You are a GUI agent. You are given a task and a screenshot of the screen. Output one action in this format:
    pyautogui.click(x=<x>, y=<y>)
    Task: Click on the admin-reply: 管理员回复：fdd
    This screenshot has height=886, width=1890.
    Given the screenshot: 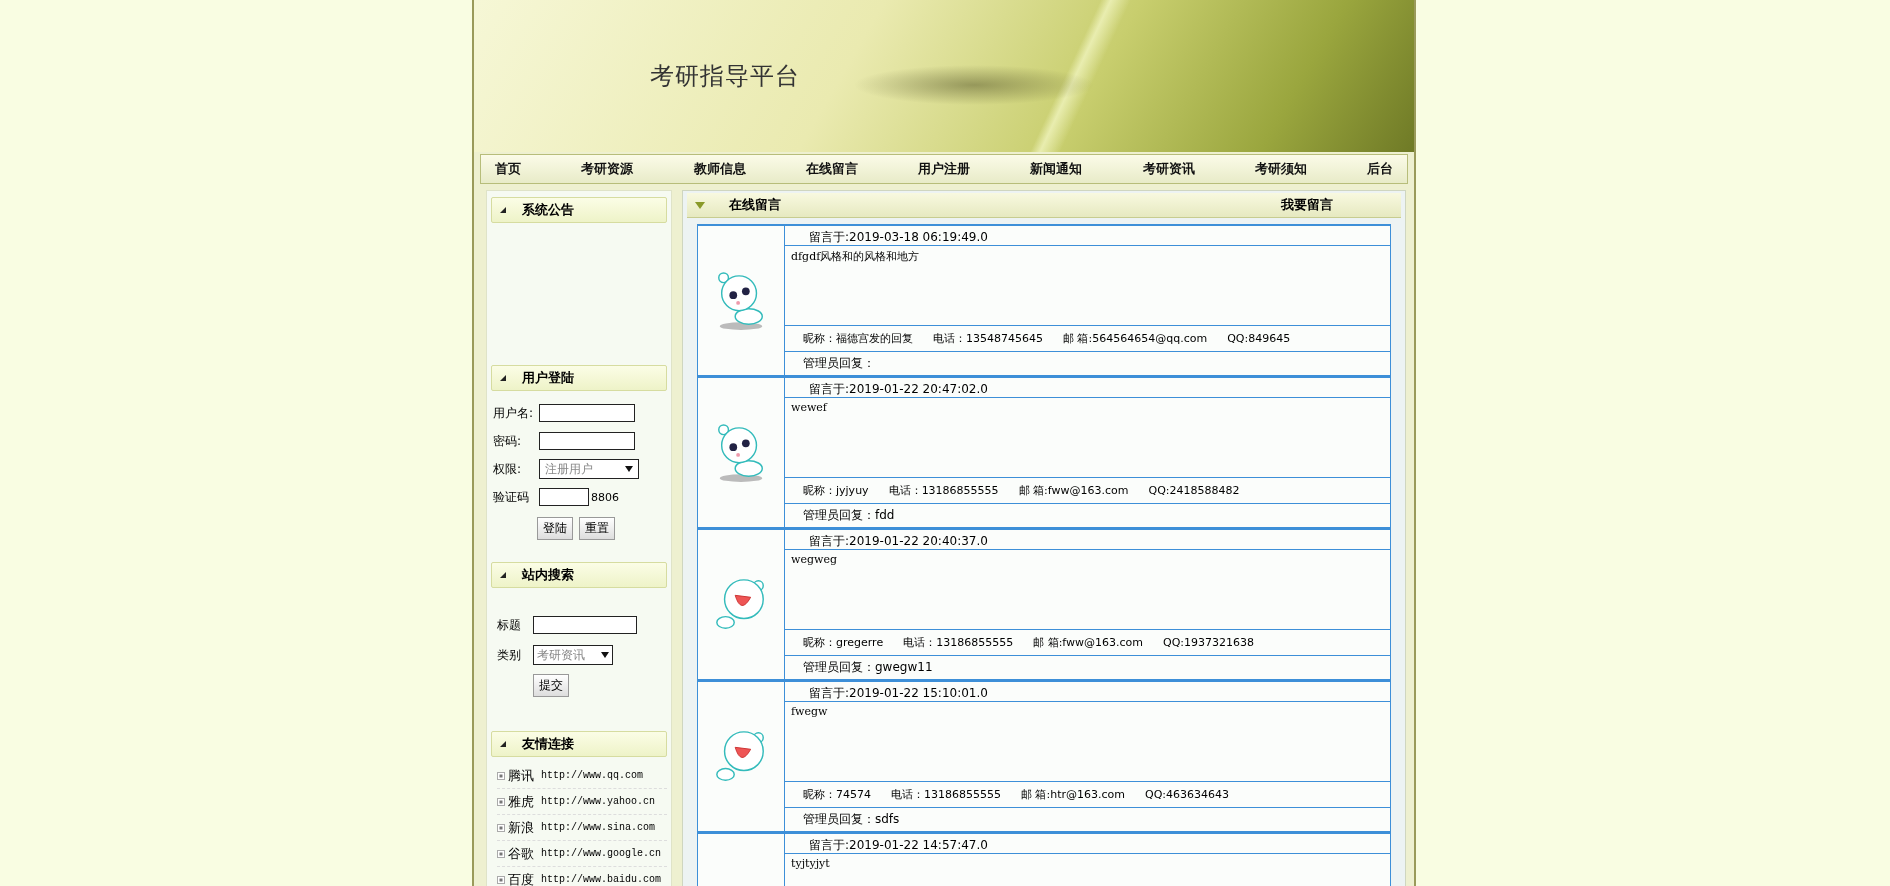 What is the action you would take?
    pyautogui.click(x=849, y=515)
    